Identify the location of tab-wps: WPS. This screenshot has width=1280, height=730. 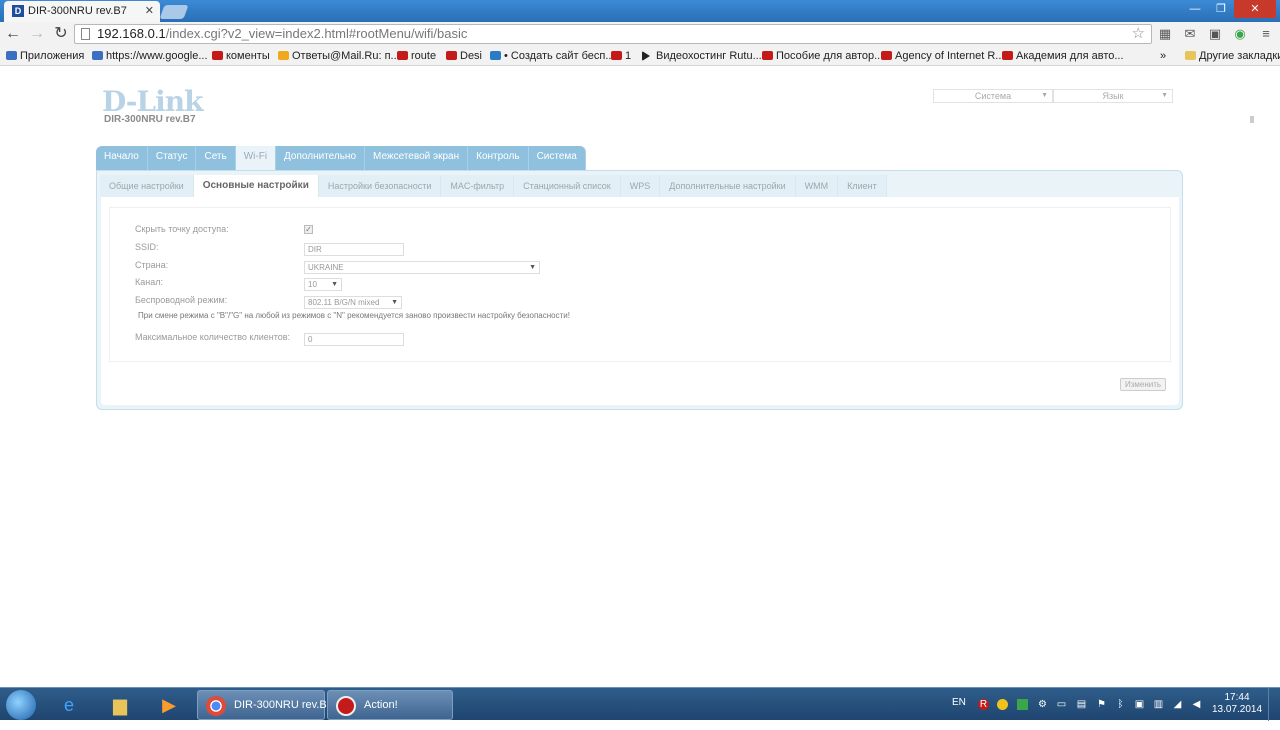
(640, 186).